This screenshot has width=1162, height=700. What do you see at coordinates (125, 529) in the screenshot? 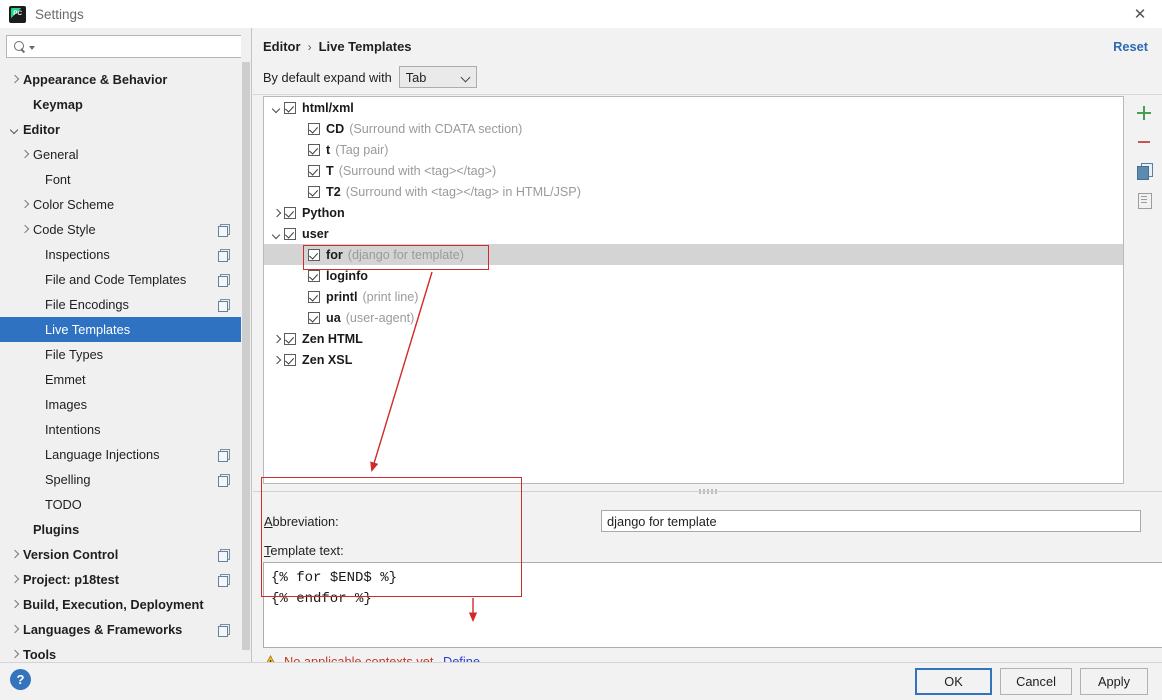
I see `sidebar-item-plugins: Plugins` at bounding box center [125, 529].